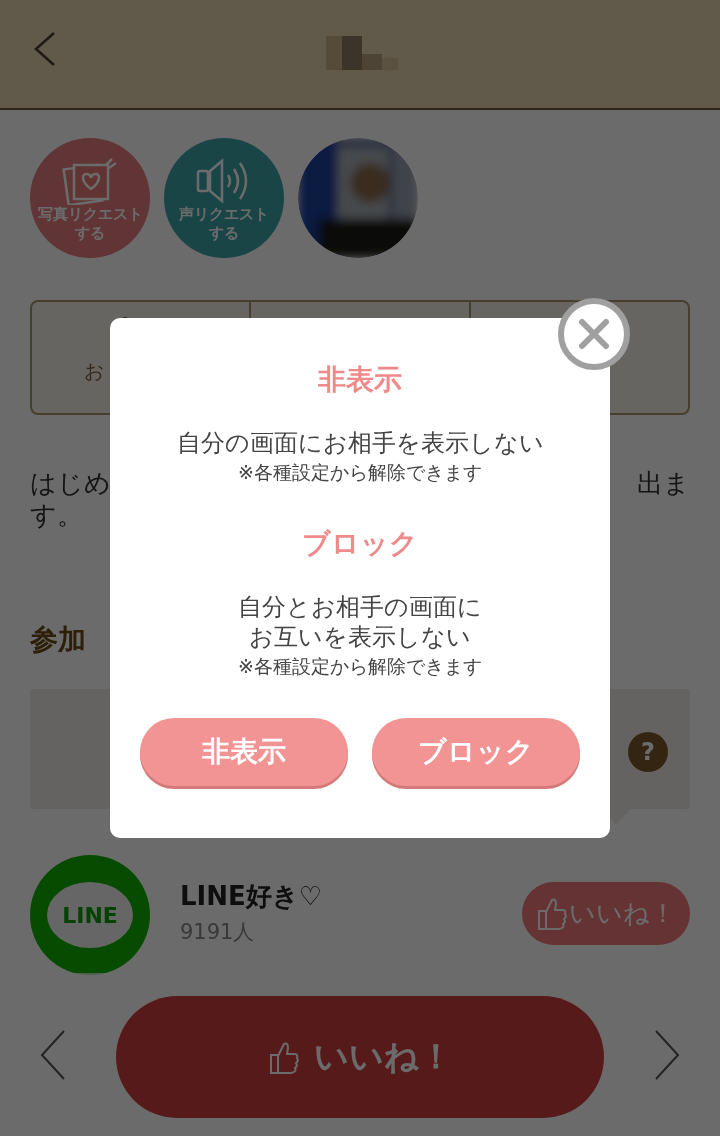 The width and height of the screenshot is (720, 1136). Describe the element at coordinates (360, 380) in the screenshot. I see `dialog-heading: 非表示` at that location.